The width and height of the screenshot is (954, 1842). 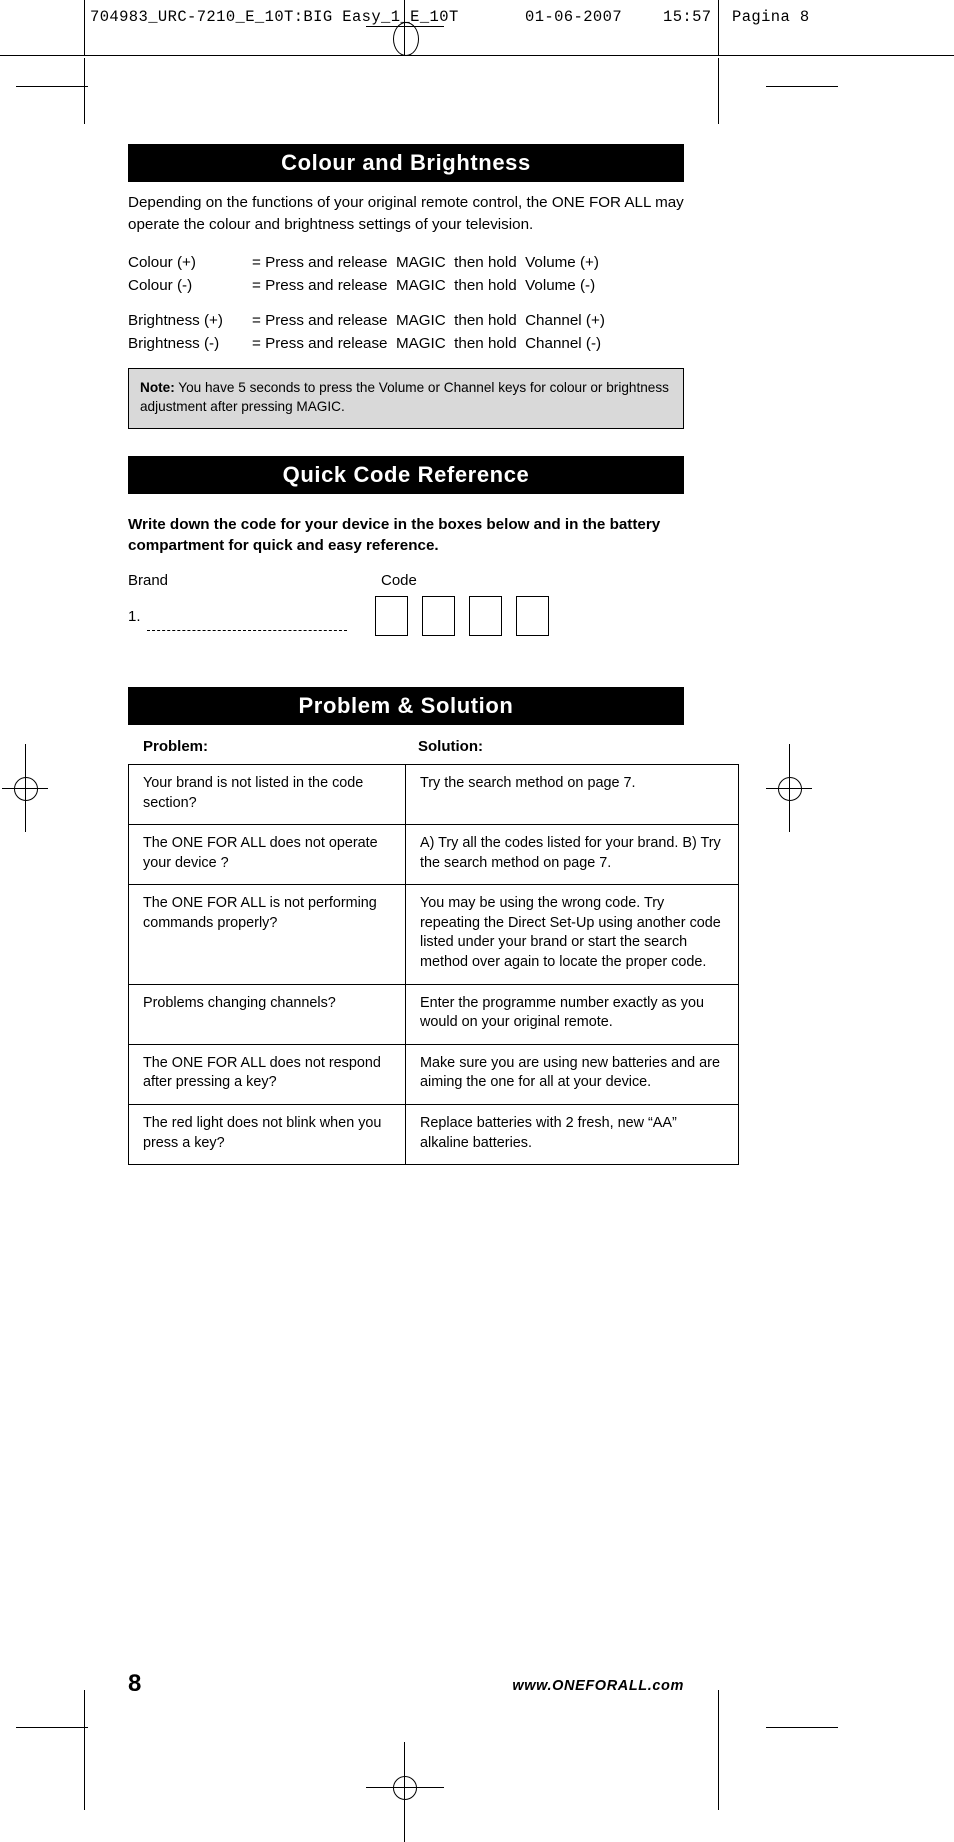 What do you see at coordinates (406, 163) in the screenshot?
I see `section-heading-colour-and-brightness: Colour and Brightness` at bounding box center [406, 163].